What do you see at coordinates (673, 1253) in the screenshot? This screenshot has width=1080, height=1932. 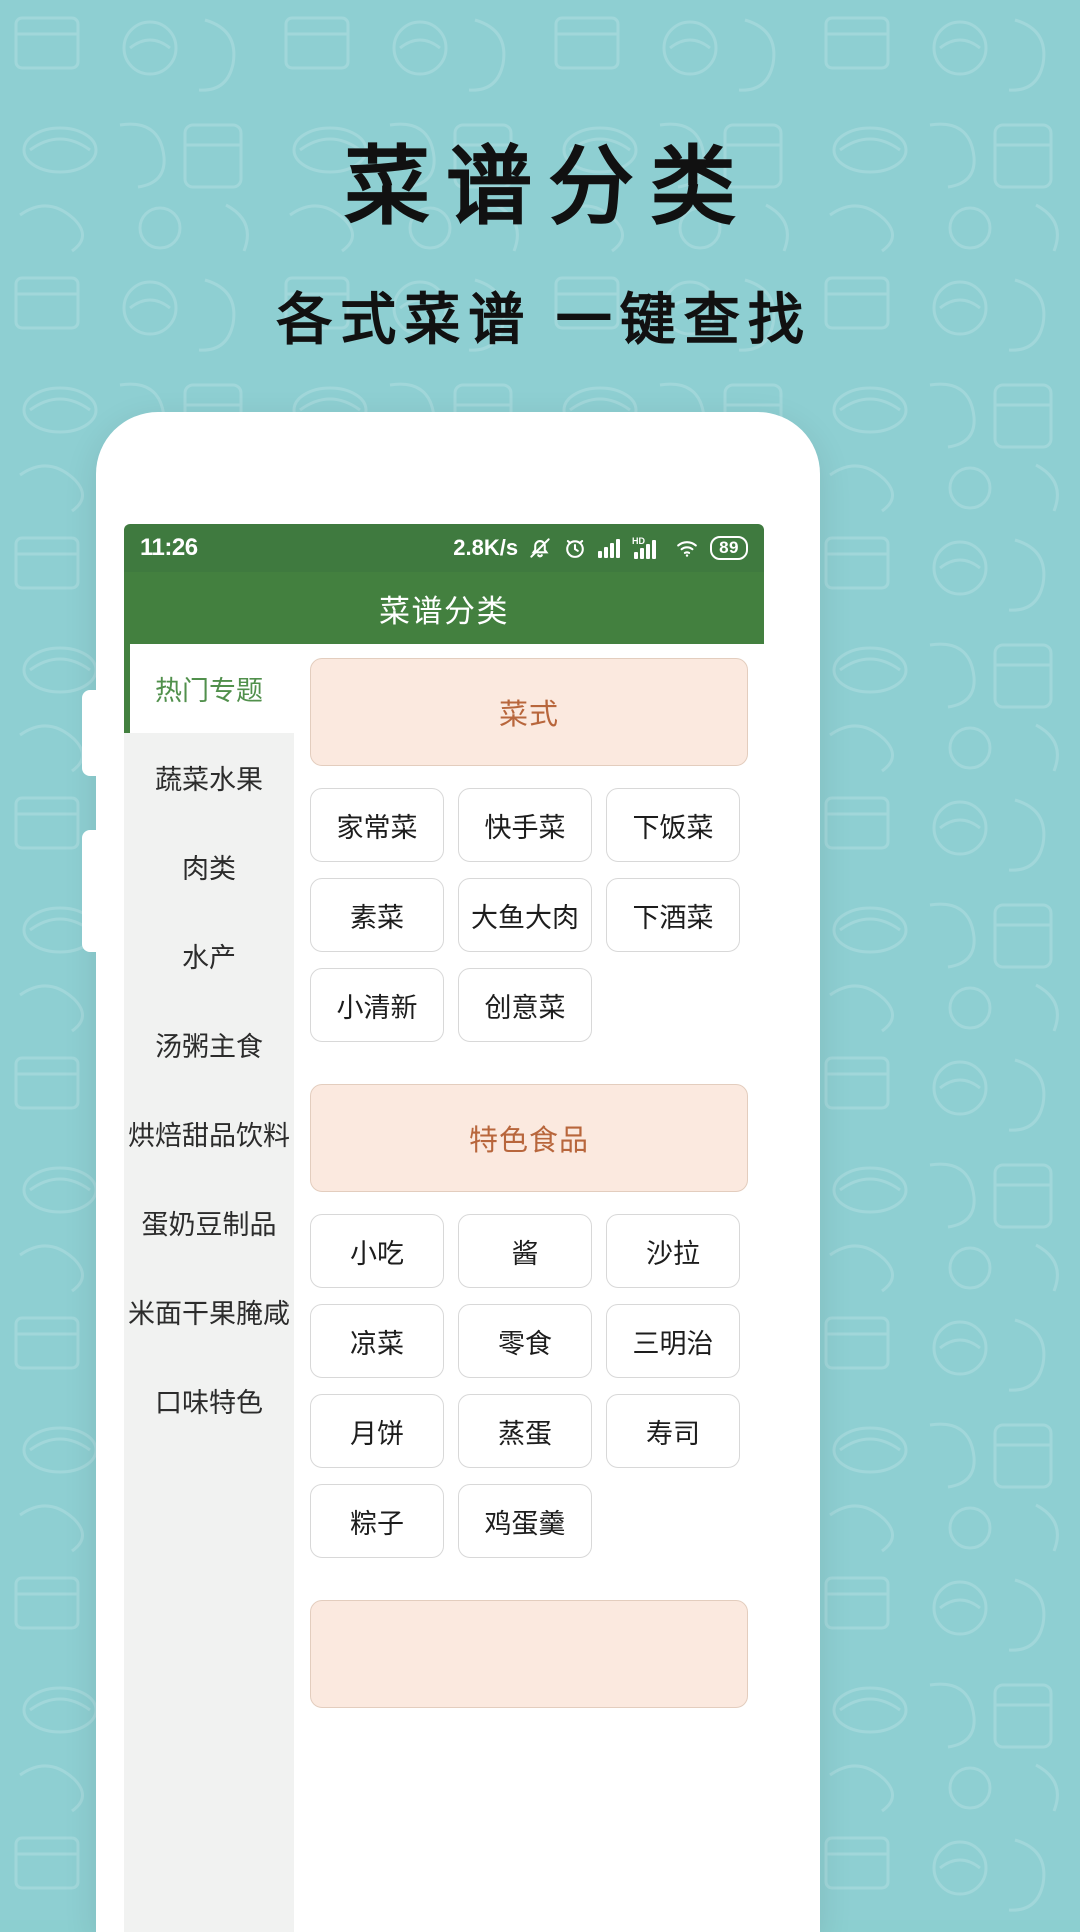 I see `grid-item-label: 沙拉` at bounding box center [673, 1253].